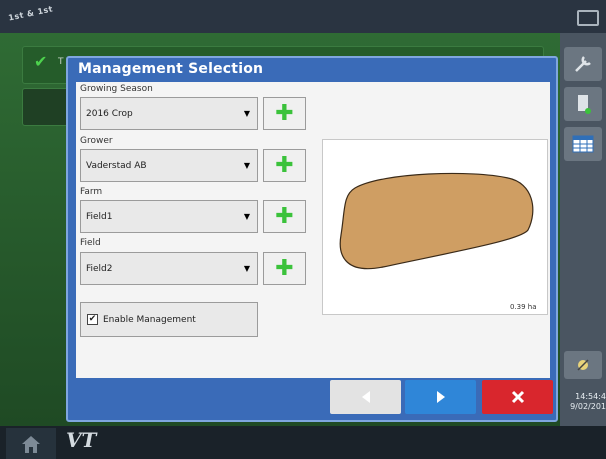 The height and width of the screenshot is (459, 606). I want to click on add-growing-season-button: ✚, so click(284, 113).